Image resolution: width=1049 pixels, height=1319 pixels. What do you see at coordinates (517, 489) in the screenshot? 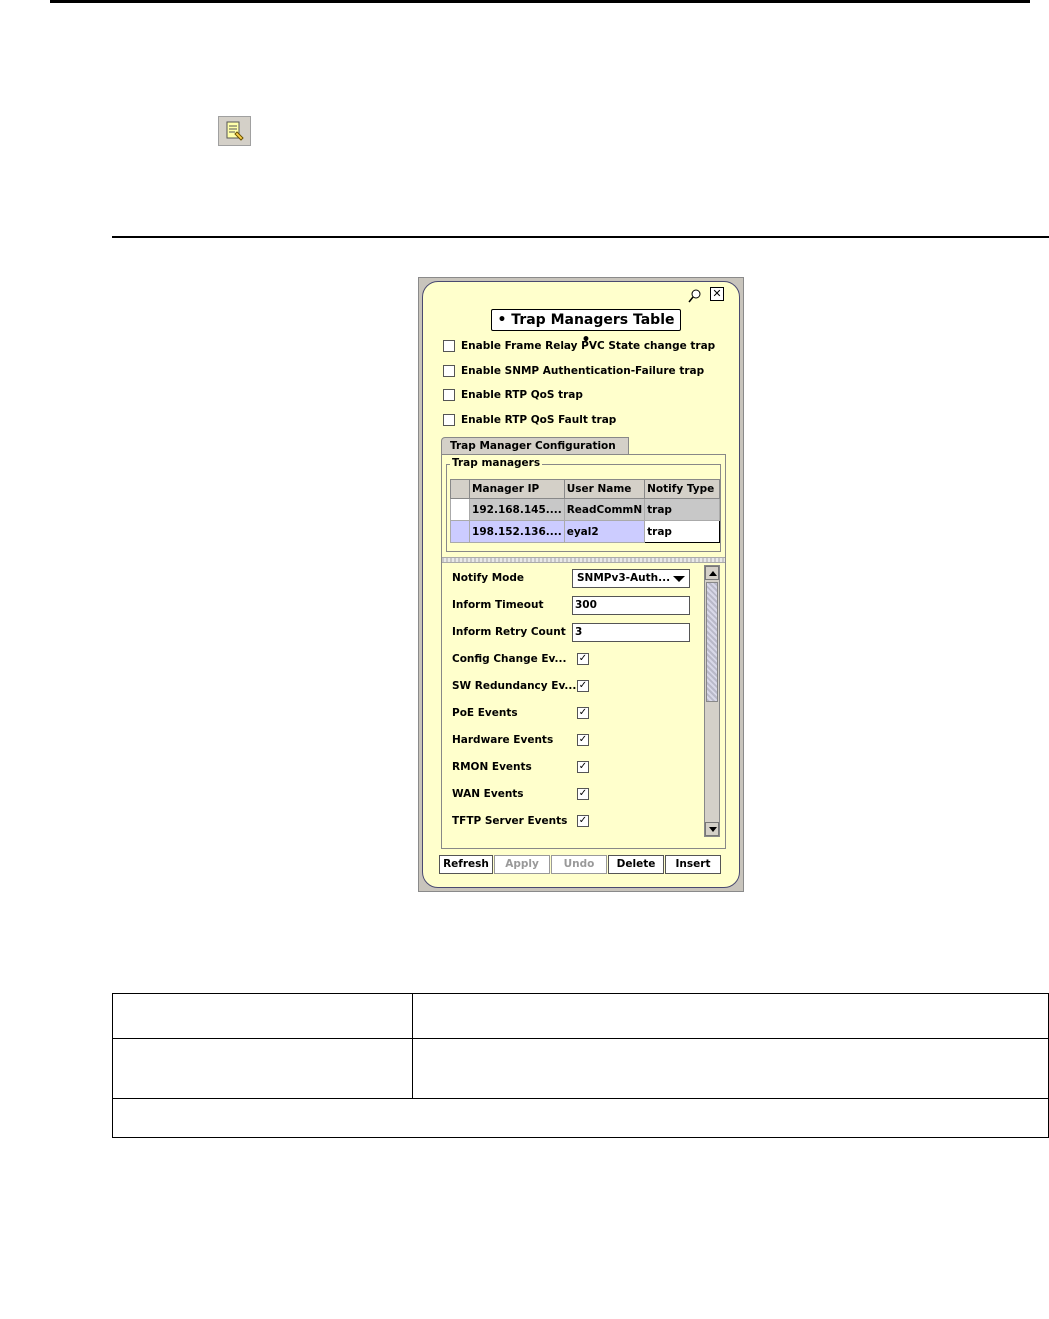
I see `column-header-manager-ip: Manager IP` at bounding box center [517, 489].